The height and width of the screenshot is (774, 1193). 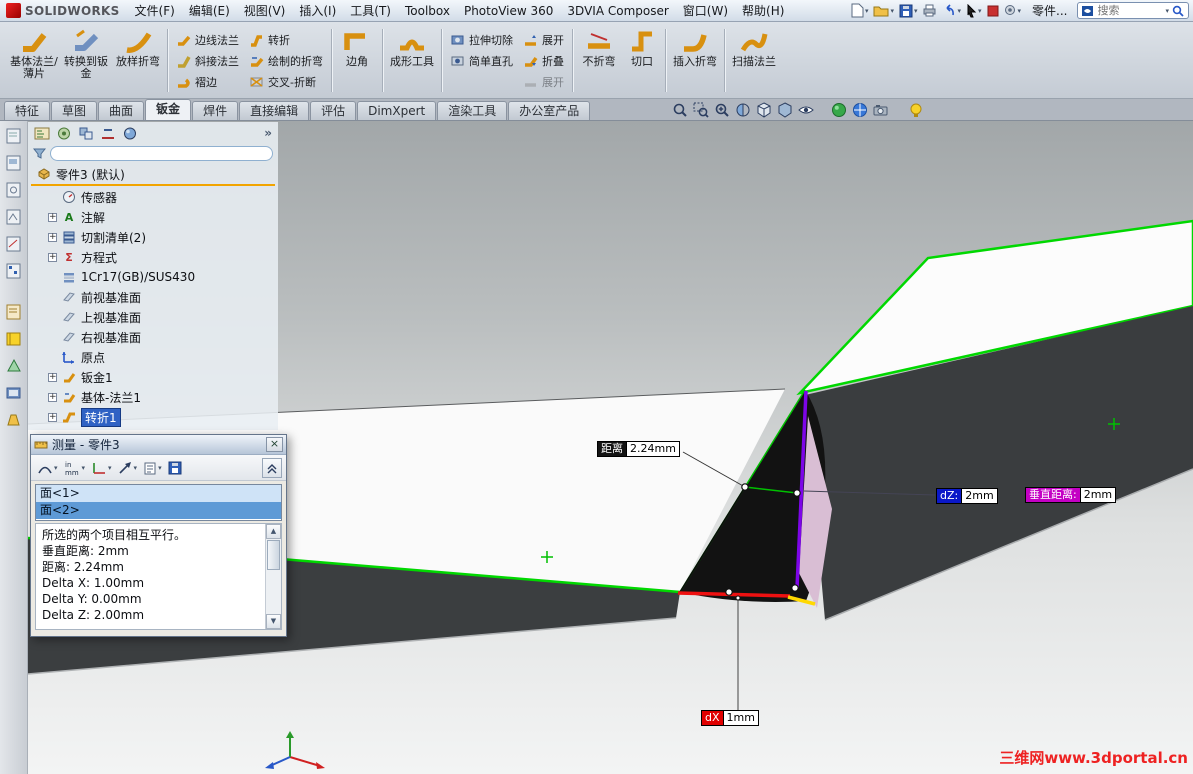 I want to click on scrollbar-thumb, so click(x=273, y=555).